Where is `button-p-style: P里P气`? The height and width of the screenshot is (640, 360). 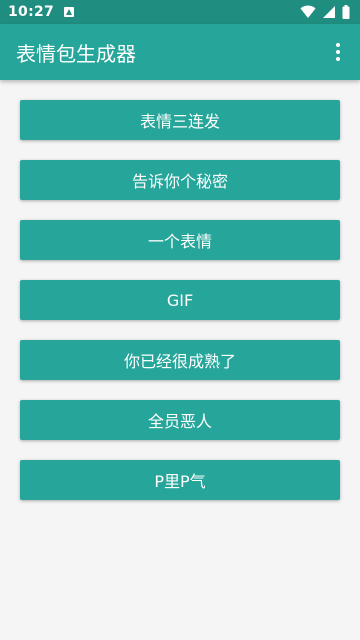 button-p-style: P里P气 is located at coordinates (180, 480).